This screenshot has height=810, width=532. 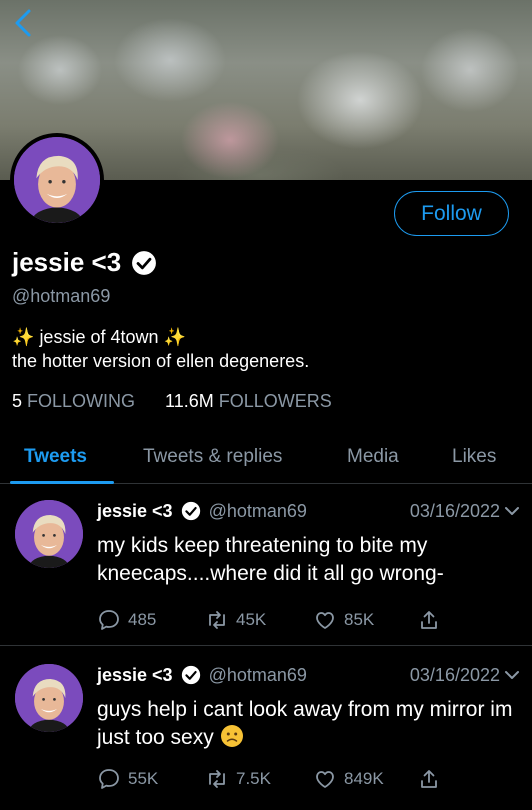 What do you see at coordinates (62, 482) in the screenshot?
I see `active-tab-indicator` at bounding box center [62, 482].